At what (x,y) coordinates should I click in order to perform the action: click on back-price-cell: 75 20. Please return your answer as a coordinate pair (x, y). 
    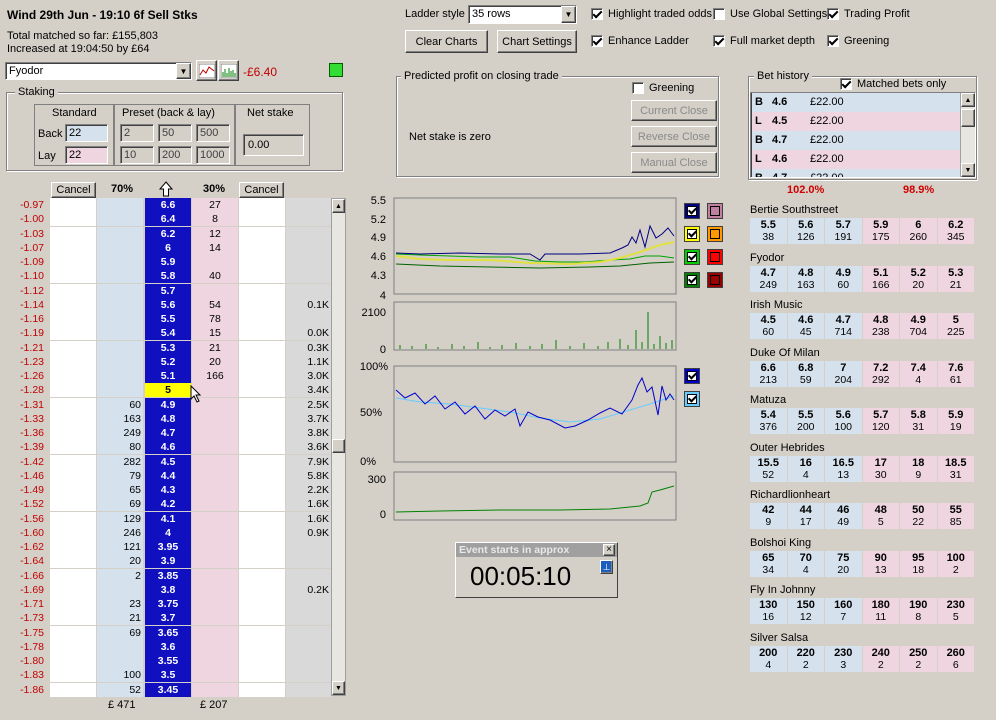
    Looking at the image, I should click on (843, 563).